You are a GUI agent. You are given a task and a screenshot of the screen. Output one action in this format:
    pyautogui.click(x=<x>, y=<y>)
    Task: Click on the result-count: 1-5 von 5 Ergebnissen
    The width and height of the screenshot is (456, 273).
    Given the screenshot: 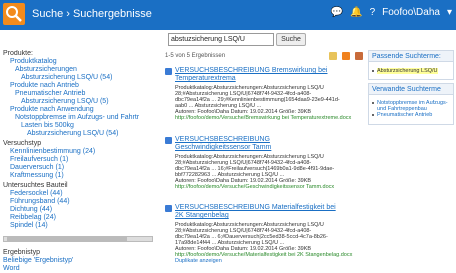 What is the action you would take?
    pyautogui.click(x=195, y=56)
    